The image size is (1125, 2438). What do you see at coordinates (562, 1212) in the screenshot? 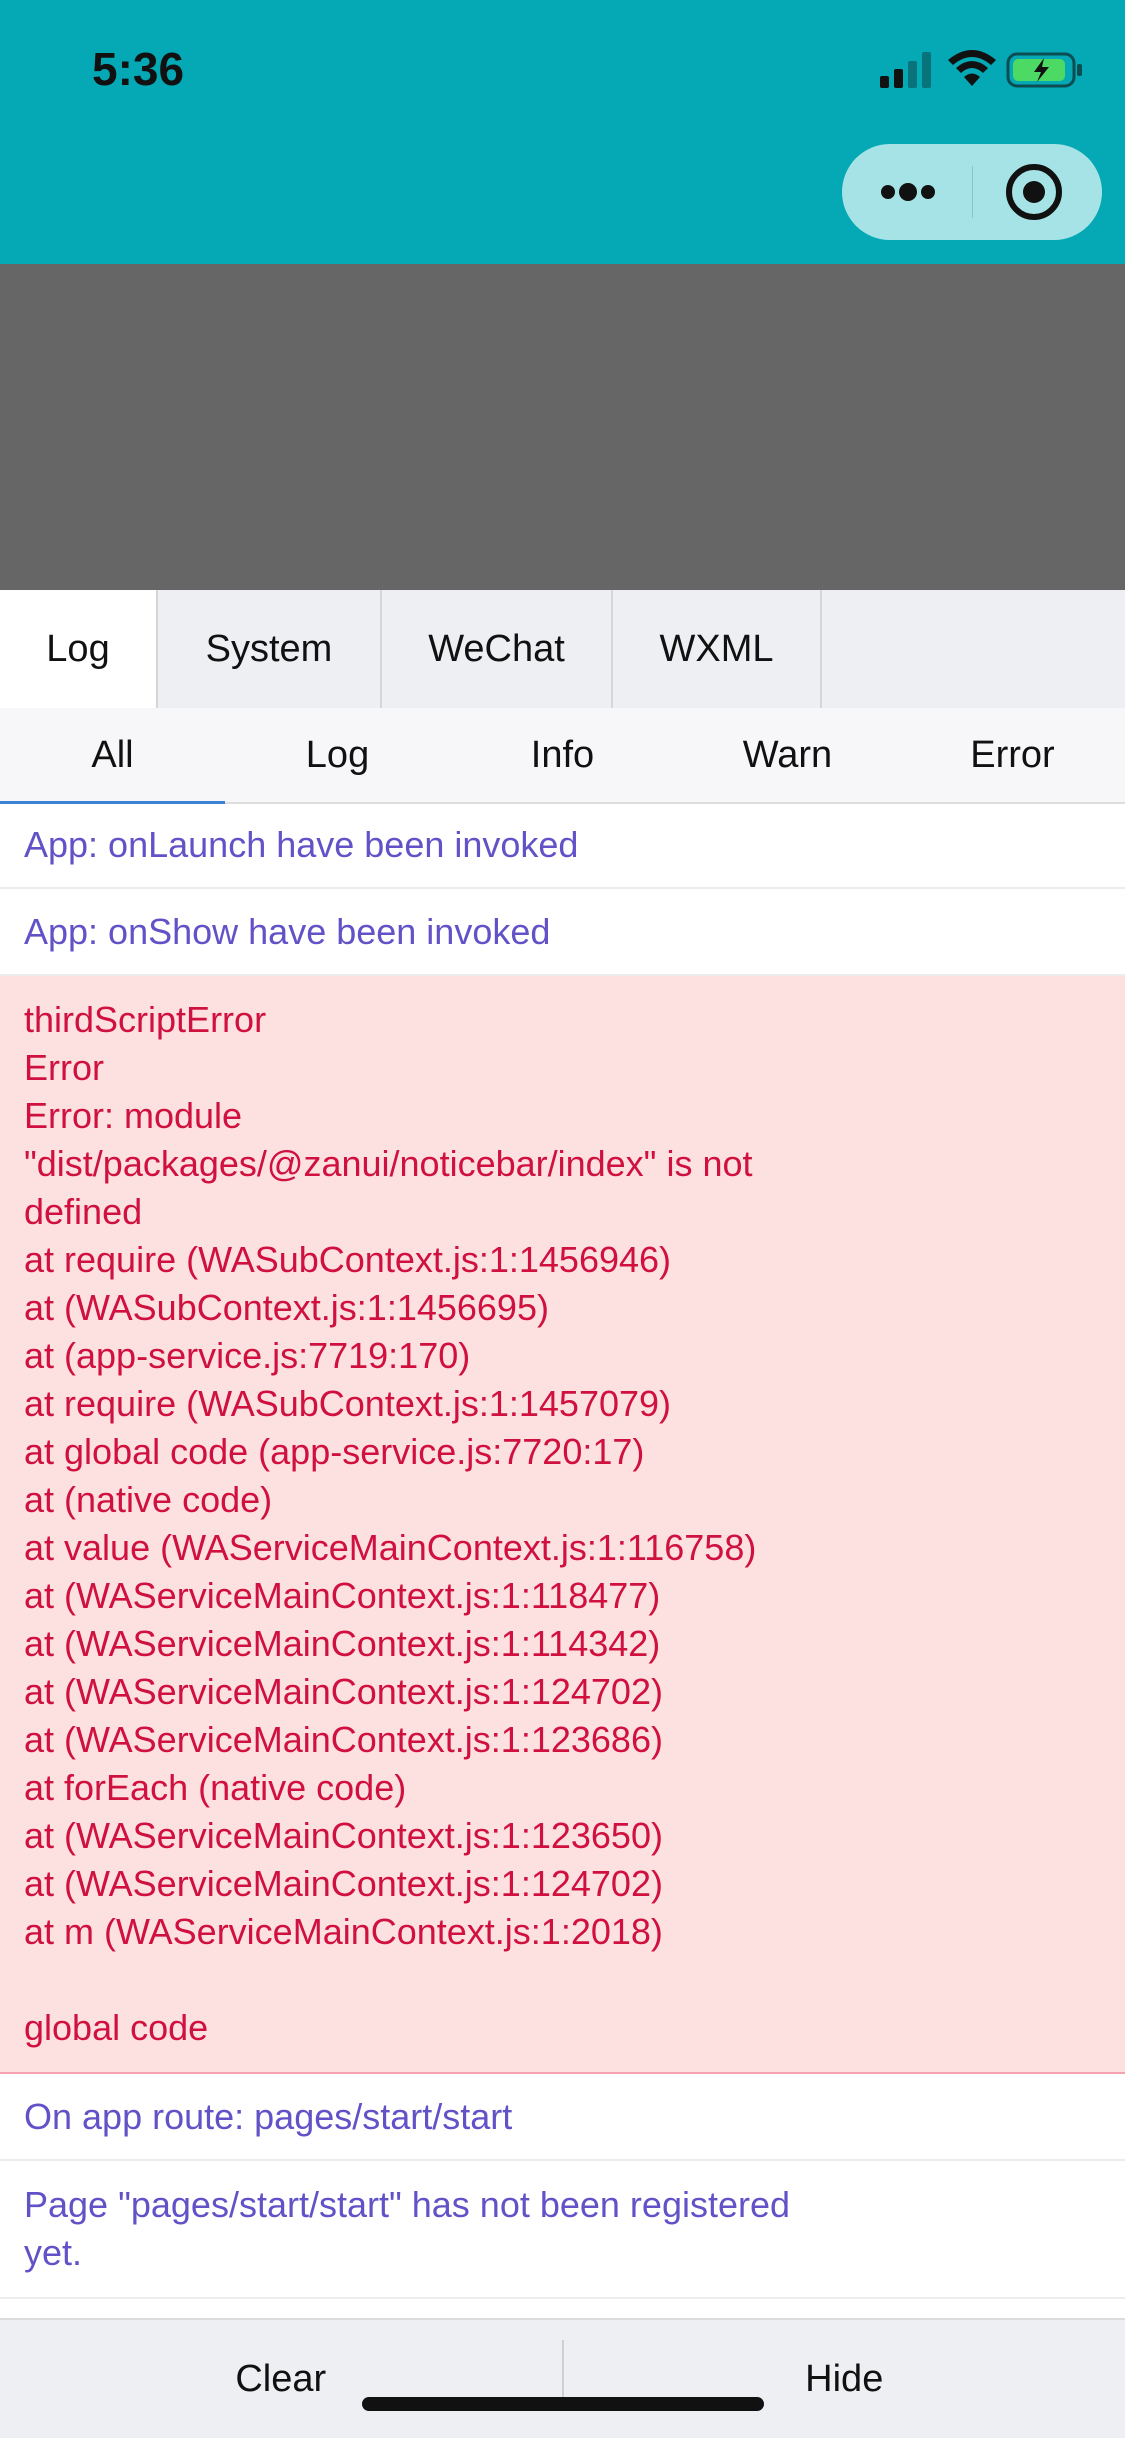
I see `error-line: defined` at bounding box center [562, 1212].